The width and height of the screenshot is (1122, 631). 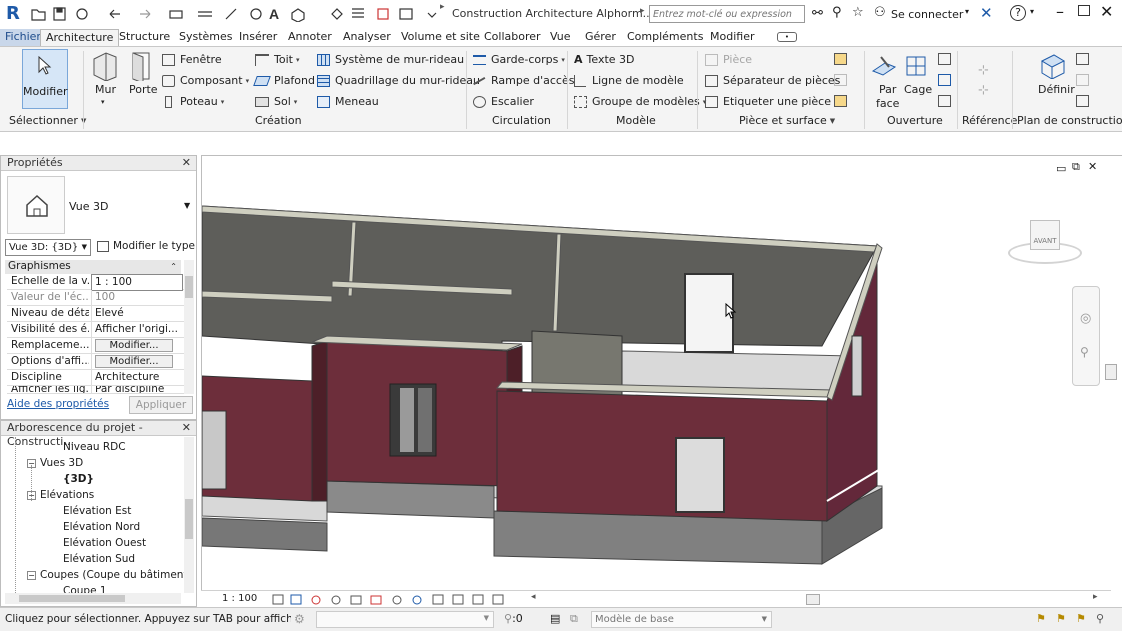 What do you see at coordinates (405, 619) in the screenshot?
I see `workset-dropdown: ▼` at bounding box center [405, 619].